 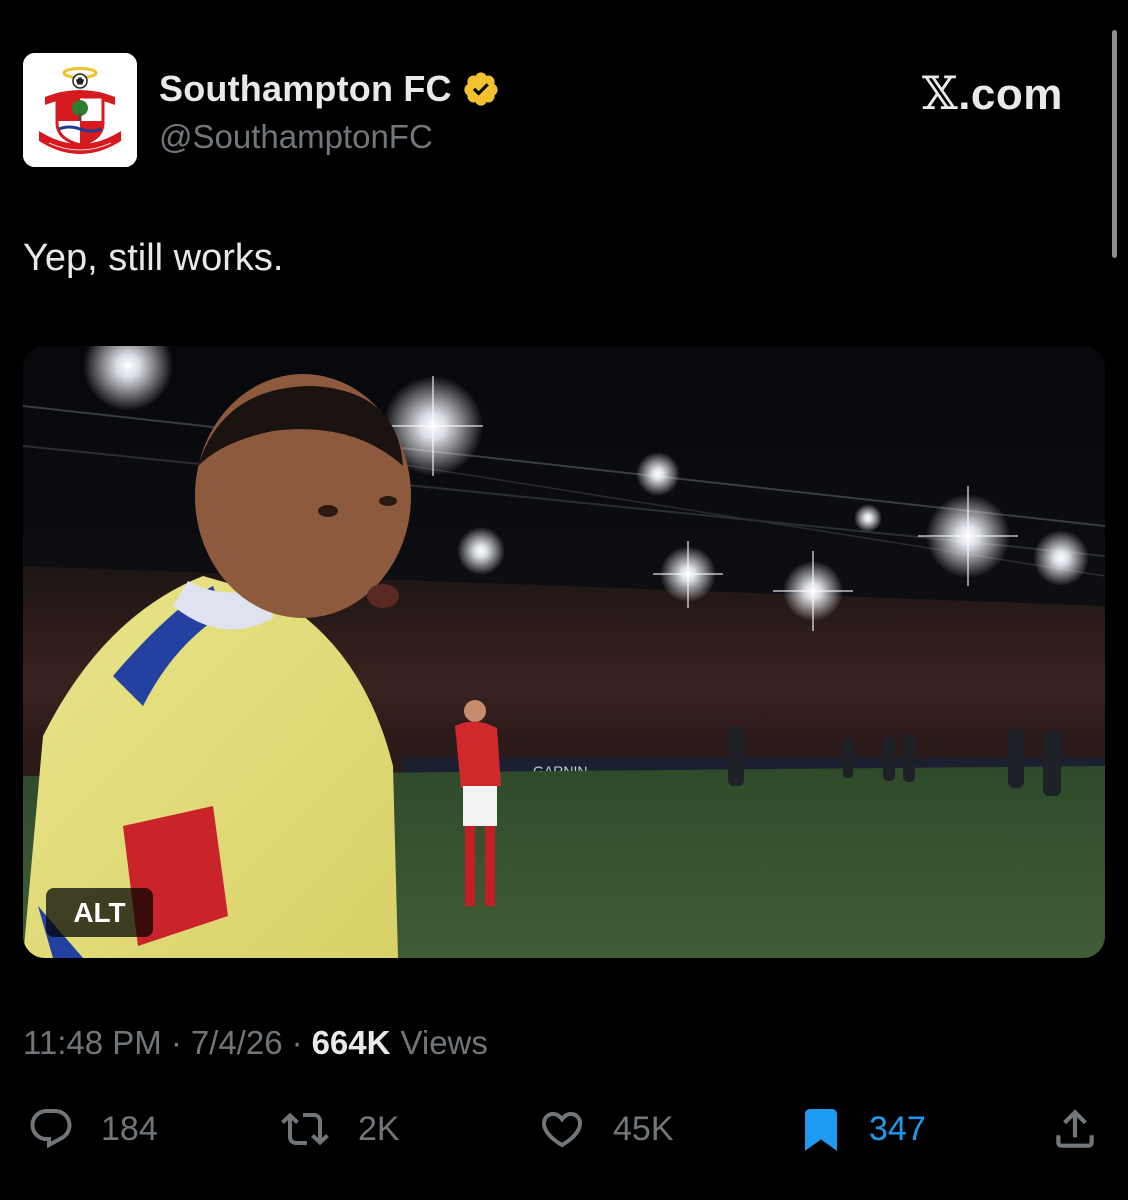 I want to click on bookmark-icon, so click(x=821, y=1130).